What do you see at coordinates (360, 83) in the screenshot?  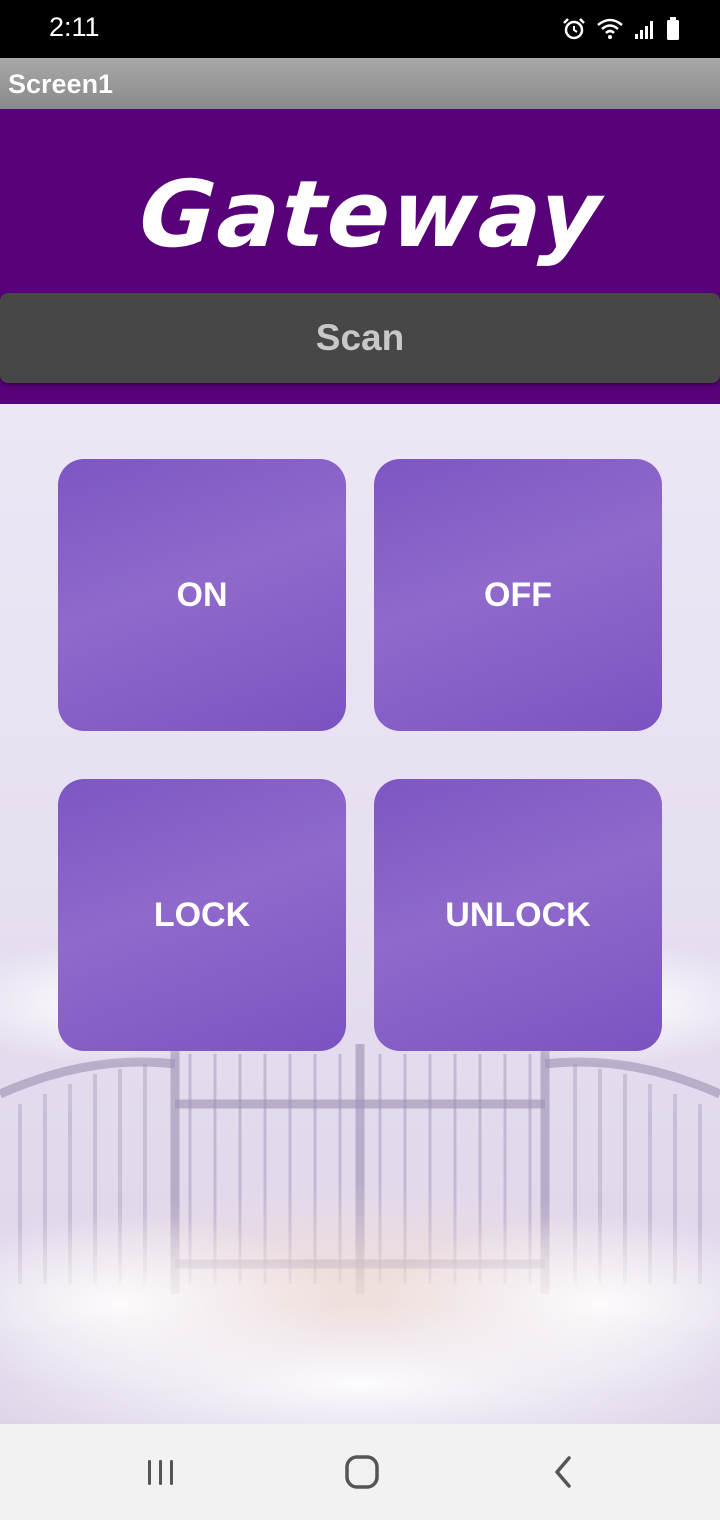 I see `title-bar: Screen1` at bounding box center [360, 83].